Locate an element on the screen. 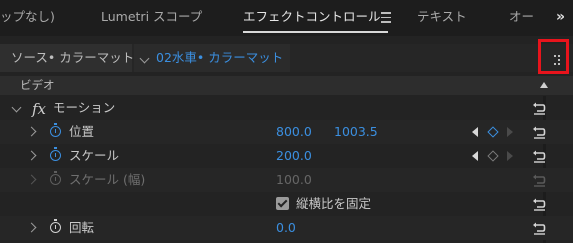 The height and width of the screenshot is (243, 573). scale-width-label: スケール (幅) is located at coordinates (107, 179).